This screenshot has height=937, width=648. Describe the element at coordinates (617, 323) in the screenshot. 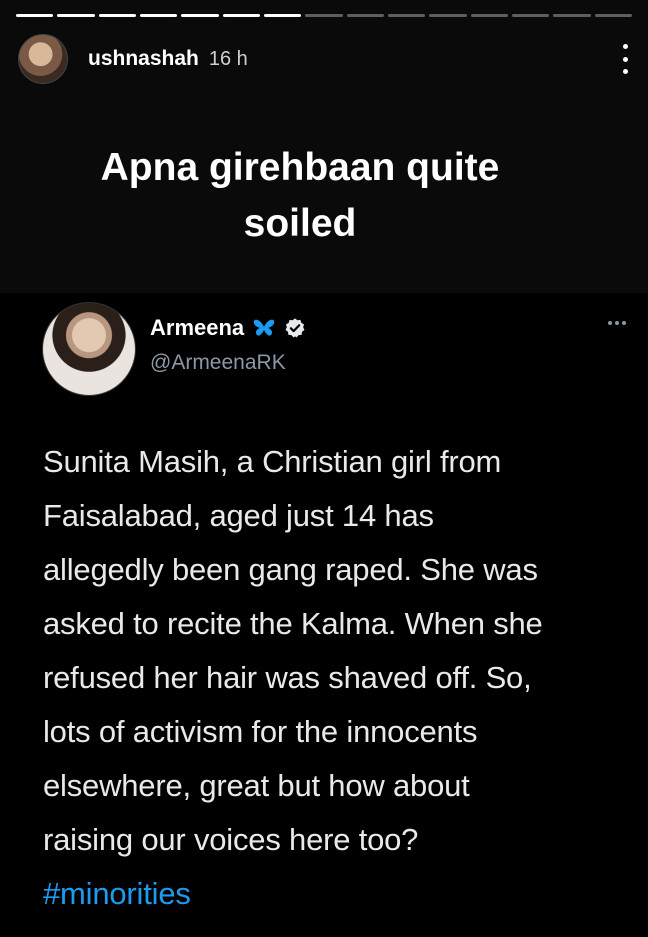

I see `horizontal-ellipsis-icon` at that location.